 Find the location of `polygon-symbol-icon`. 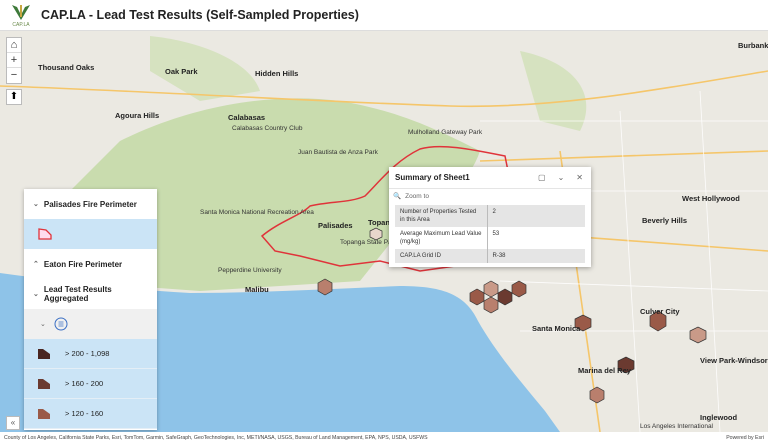

polygon-symbol-icon is located at coordinates (45, 234).